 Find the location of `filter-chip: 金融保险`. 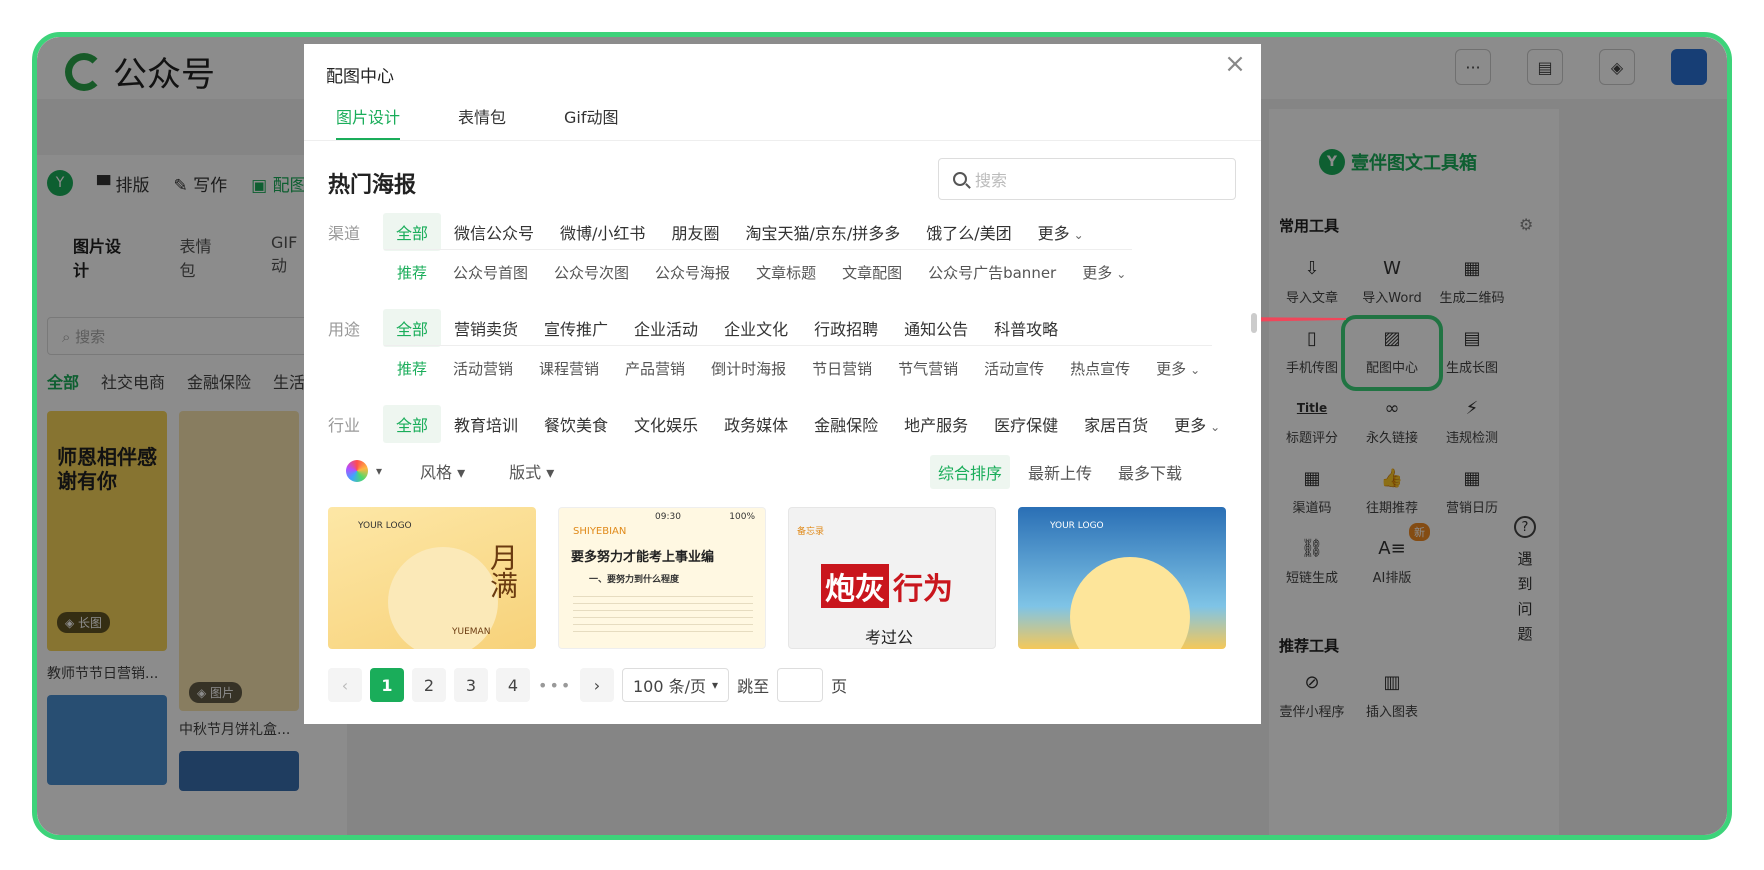

filter-chip: 金融保险 is located at coordinates (846, 424).